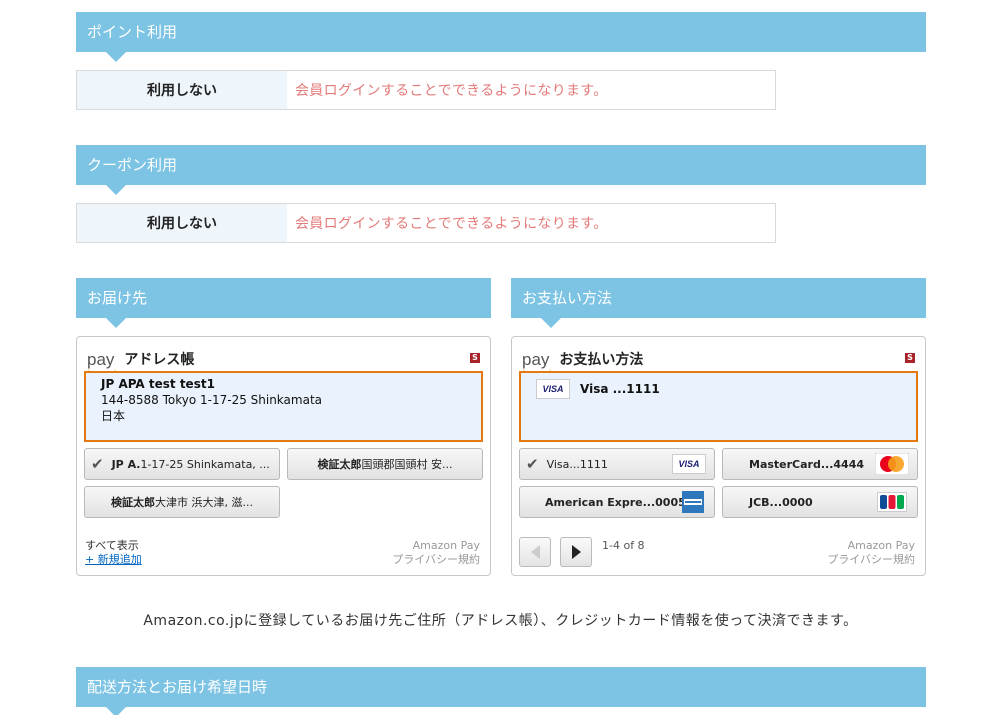  I want to click on points-section-title: ポイント利用, so click(132, 32).